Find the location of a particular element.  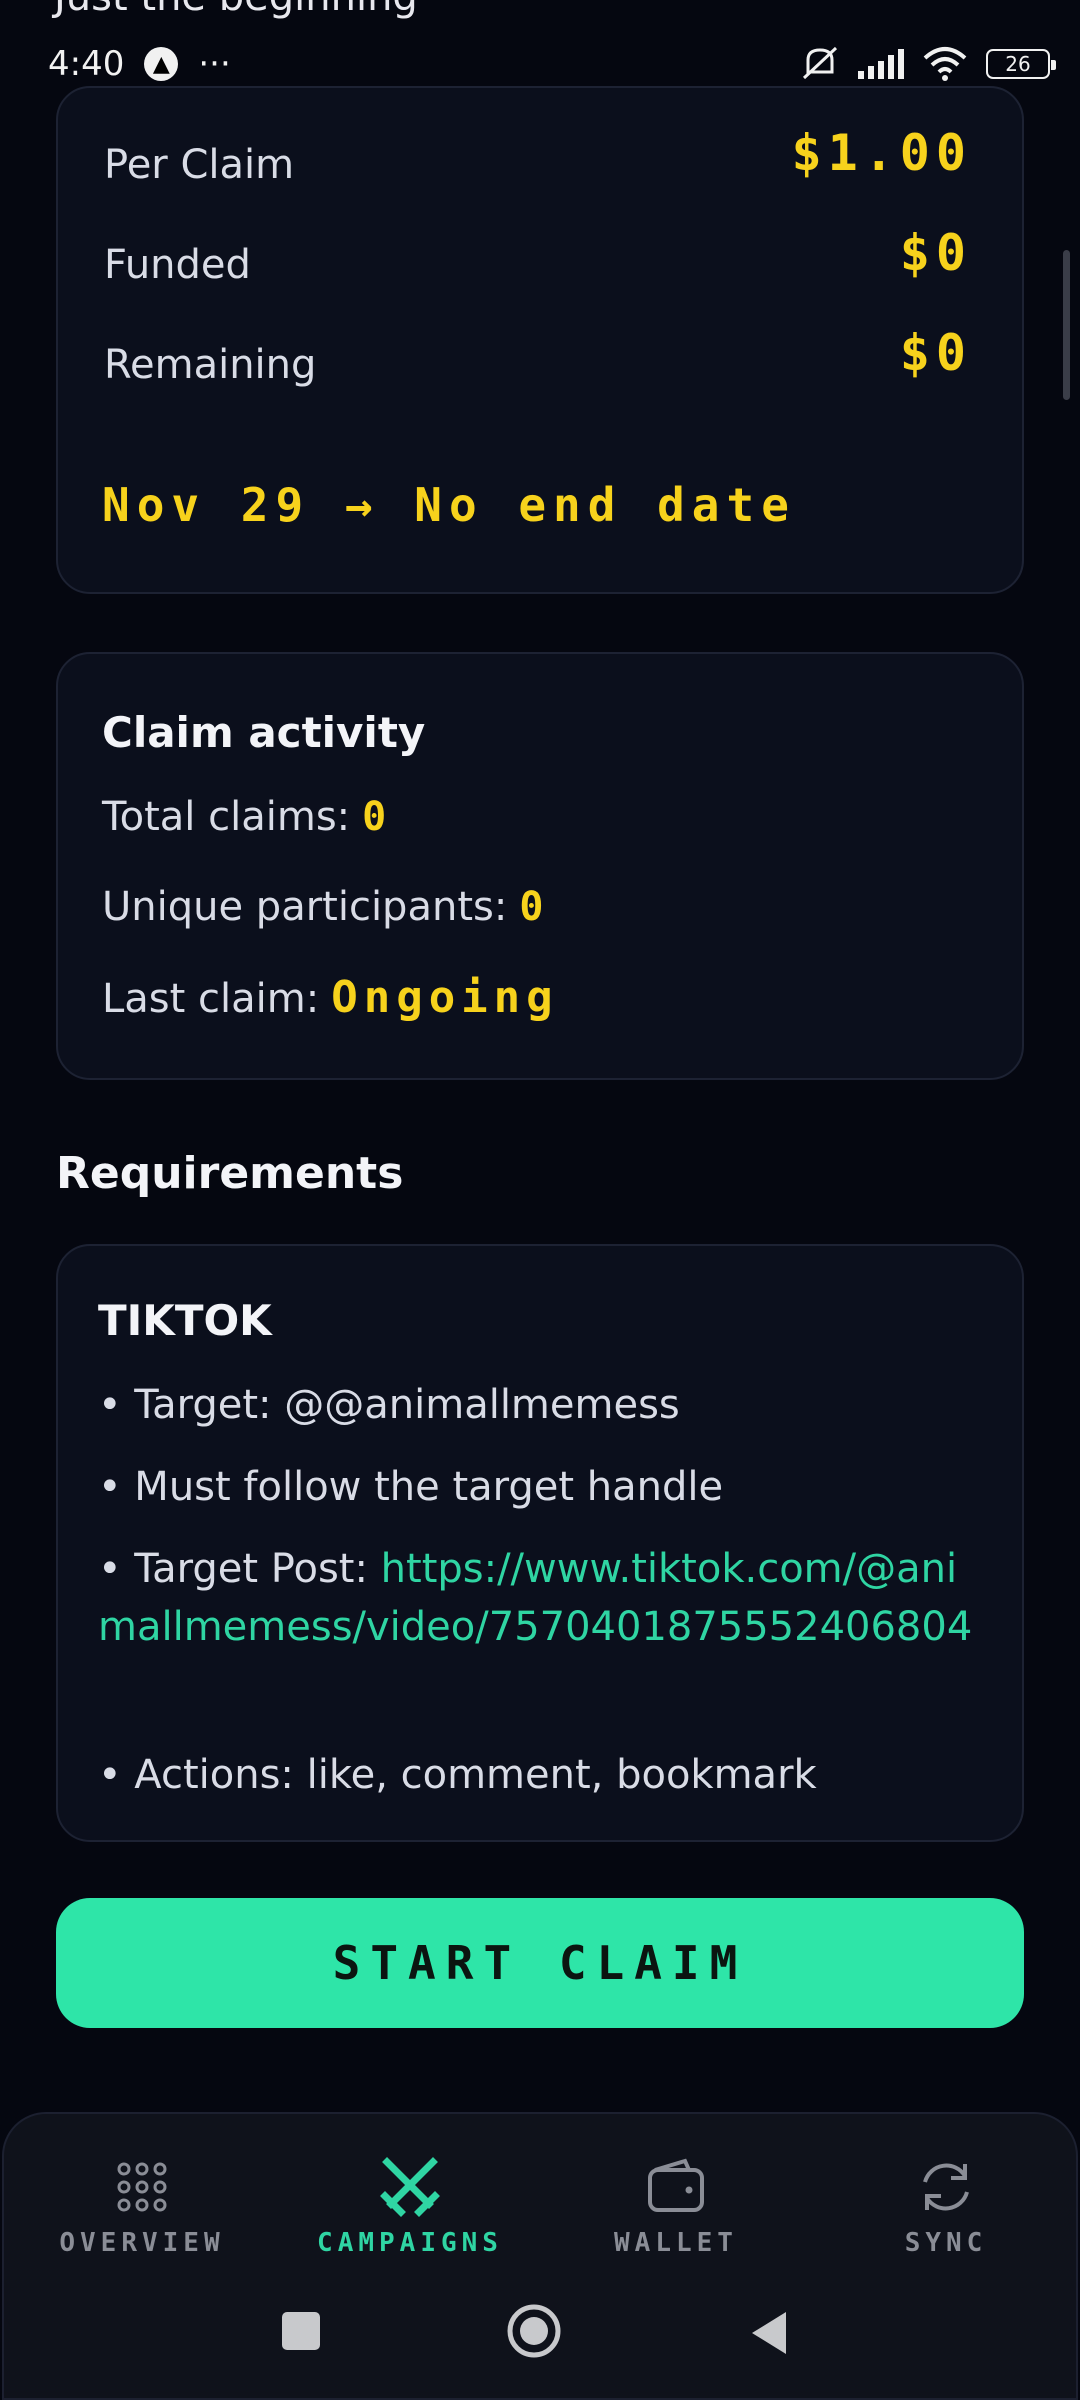

signal-icon is located at coordinates (881, 64).